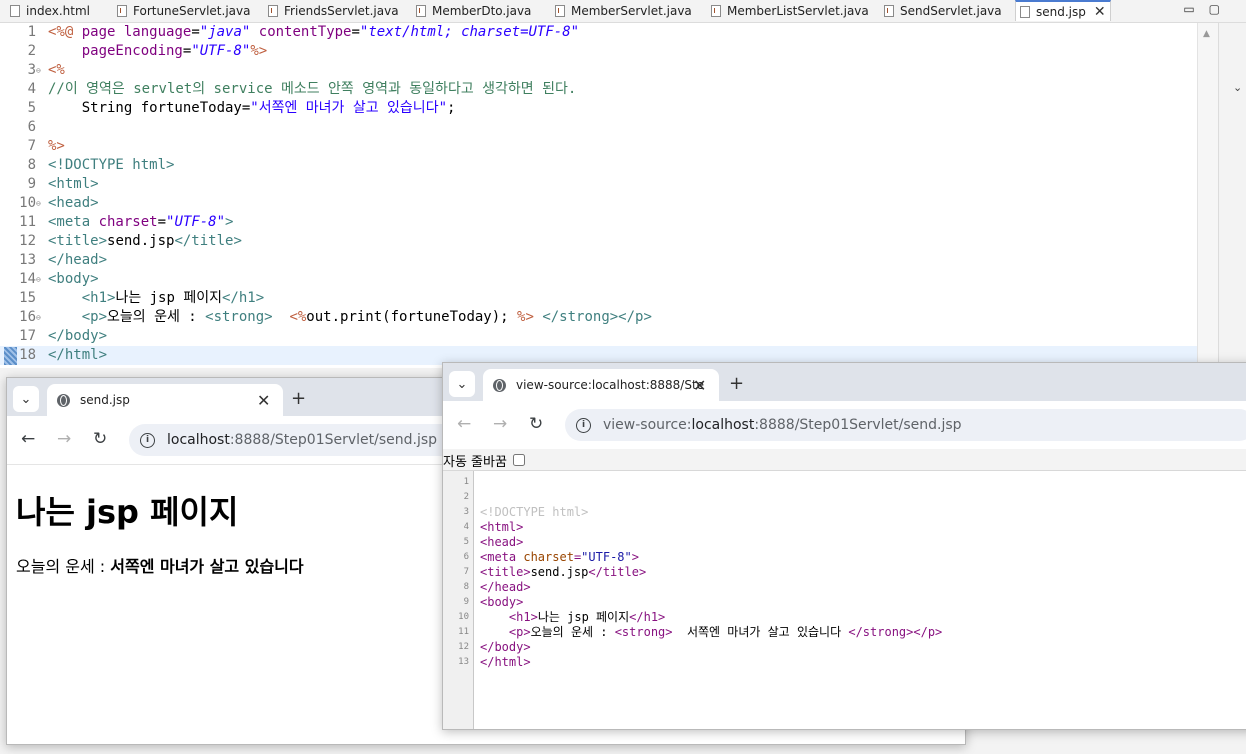 The height and width of the screenshot is (754, 1246). What do you see at coordinates (73, 279) in the screenshot?
I see `code-text: <body>` at bounding box center [73, 279].